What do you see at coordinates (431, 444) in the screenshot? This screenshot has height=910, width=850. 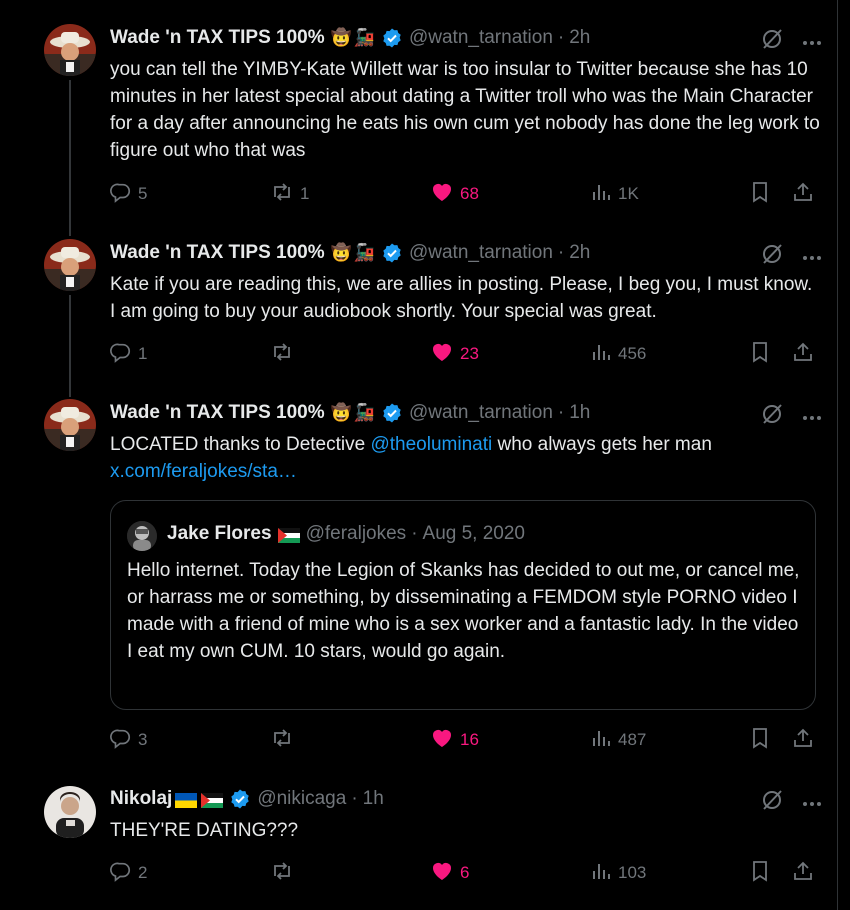 I see `mention-link: @theoluminati` at bounding box center [431, 444].